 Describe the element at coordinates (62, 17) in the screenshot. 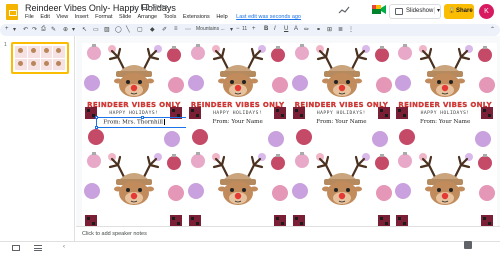

I see `menu-view: View` at that location.